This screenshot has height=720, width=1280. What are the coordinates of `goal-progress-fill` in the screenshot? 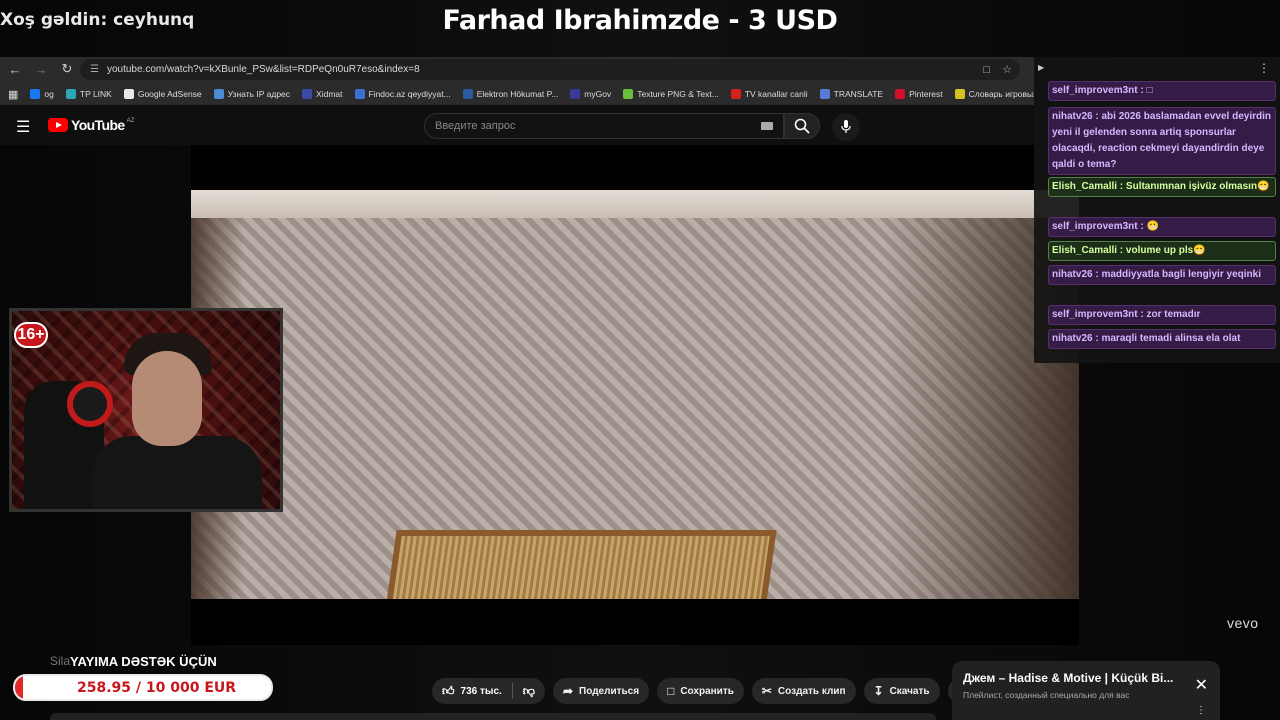 It's located at (19, 687).